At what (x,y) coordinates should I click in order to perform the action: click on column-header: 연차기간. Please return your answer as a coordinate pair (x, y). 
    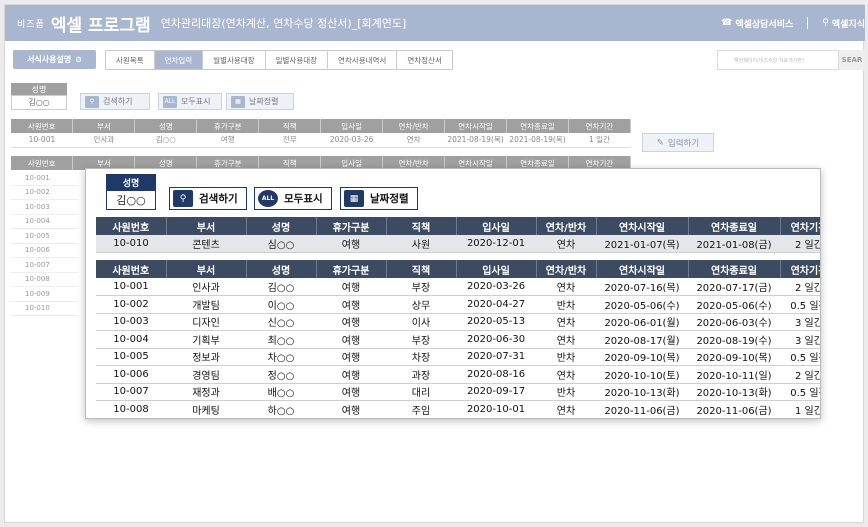
    Looking at the image, I should click on (800, 226).